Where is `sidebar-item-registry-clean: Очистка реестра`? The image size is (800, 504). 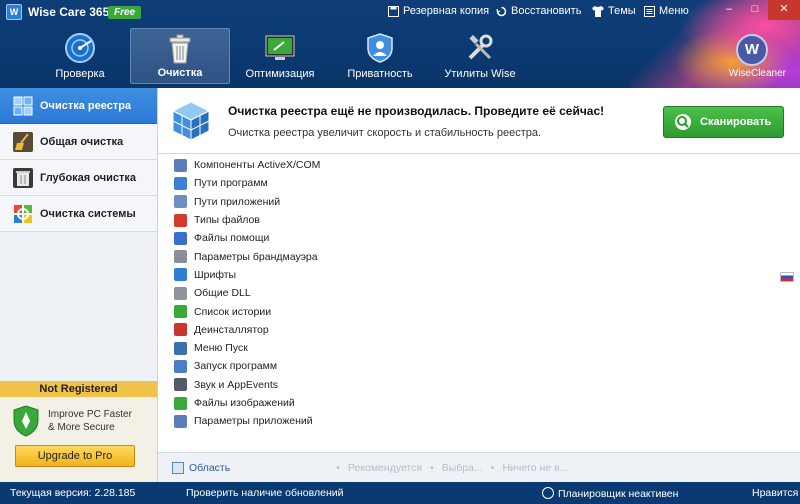
sidebar-item-registry-clean: Очистка реестра is located at coordinates (78, 106).